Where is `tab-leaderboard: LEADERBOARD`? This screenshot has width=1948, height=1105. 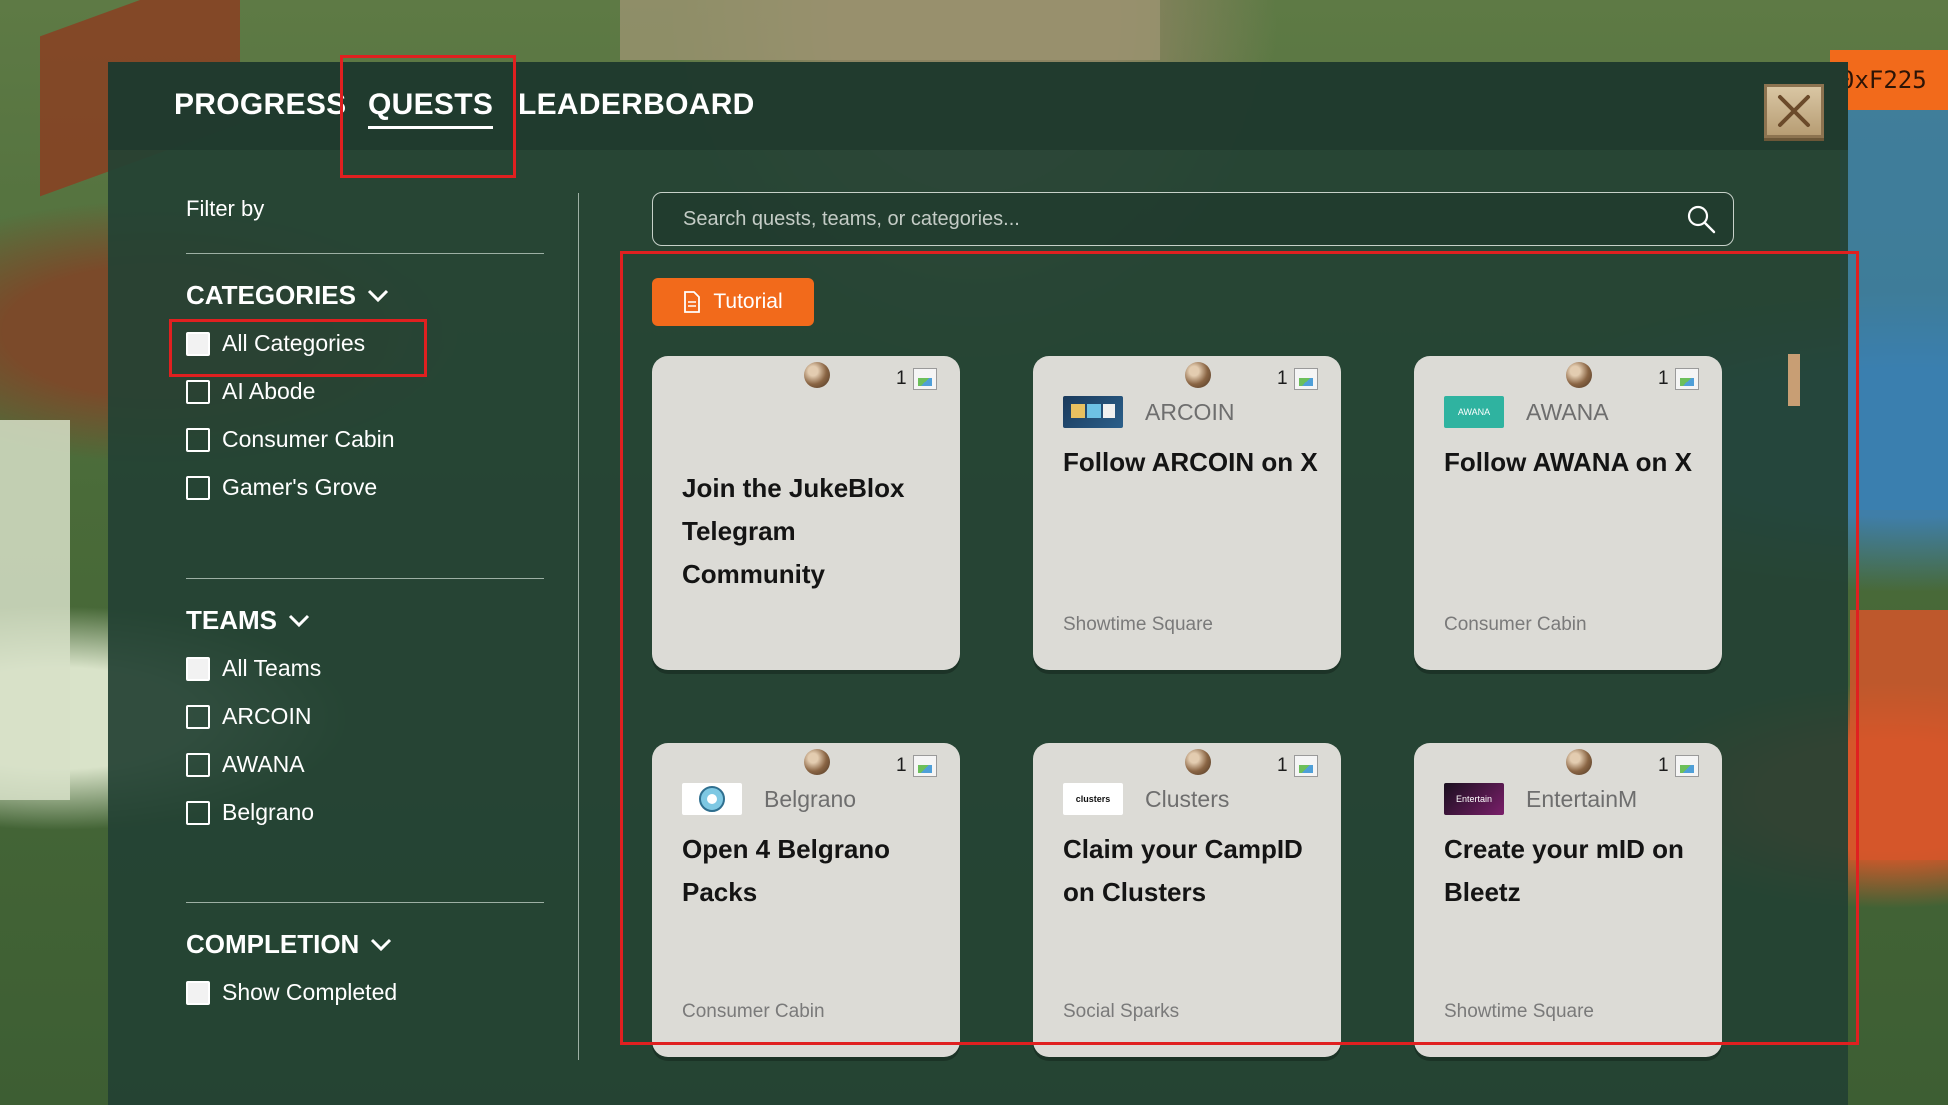 tab-leaderboard: LEADERBOARD is located at coordinates (636, 105).